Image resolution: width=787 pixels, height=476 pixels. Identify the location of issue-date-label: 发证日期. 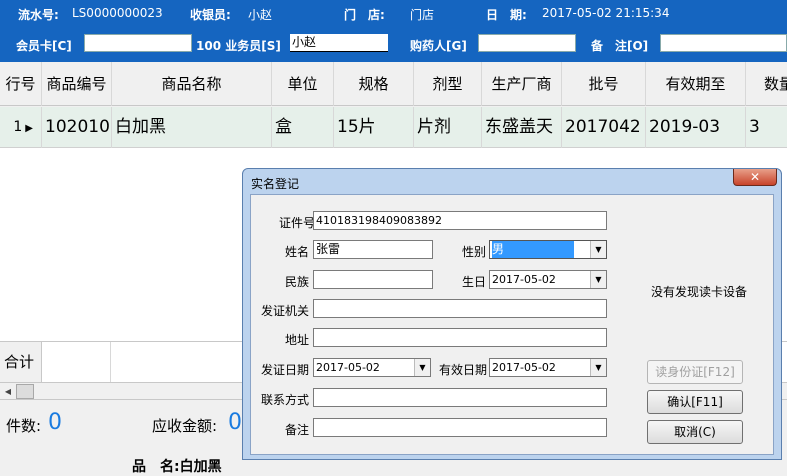
(284, 370).